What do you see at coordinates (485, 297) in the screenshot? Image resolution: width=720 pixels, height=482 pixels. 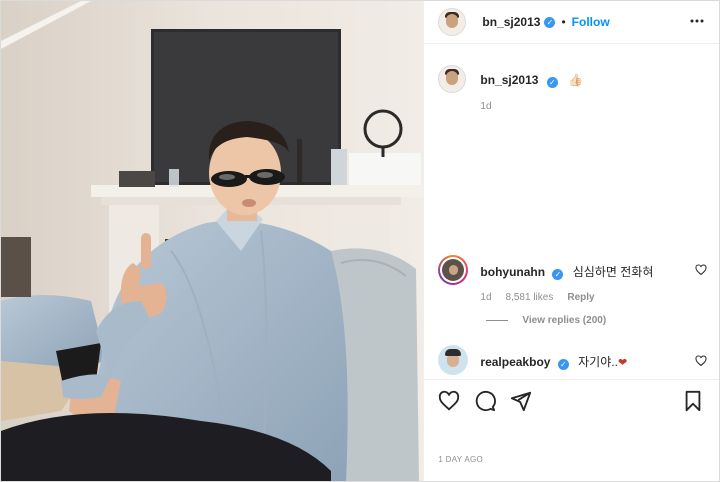 I see `comment-timestamp: 1d` at bounding box center [485, 297].